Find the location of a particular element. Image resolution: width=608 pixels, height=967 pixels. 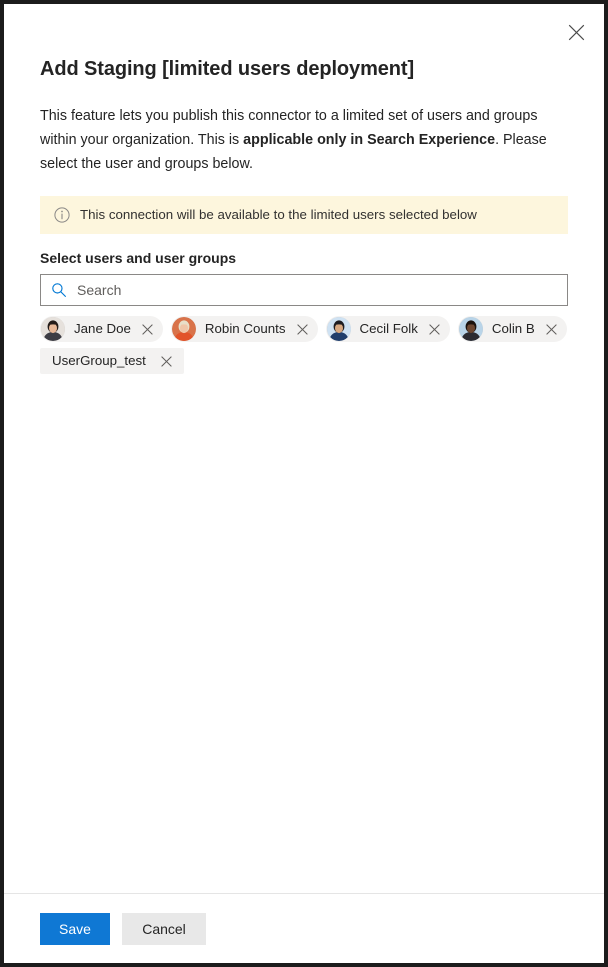

description-emphasis: applicable only in Search Experience is located at coordinates (369, 140).